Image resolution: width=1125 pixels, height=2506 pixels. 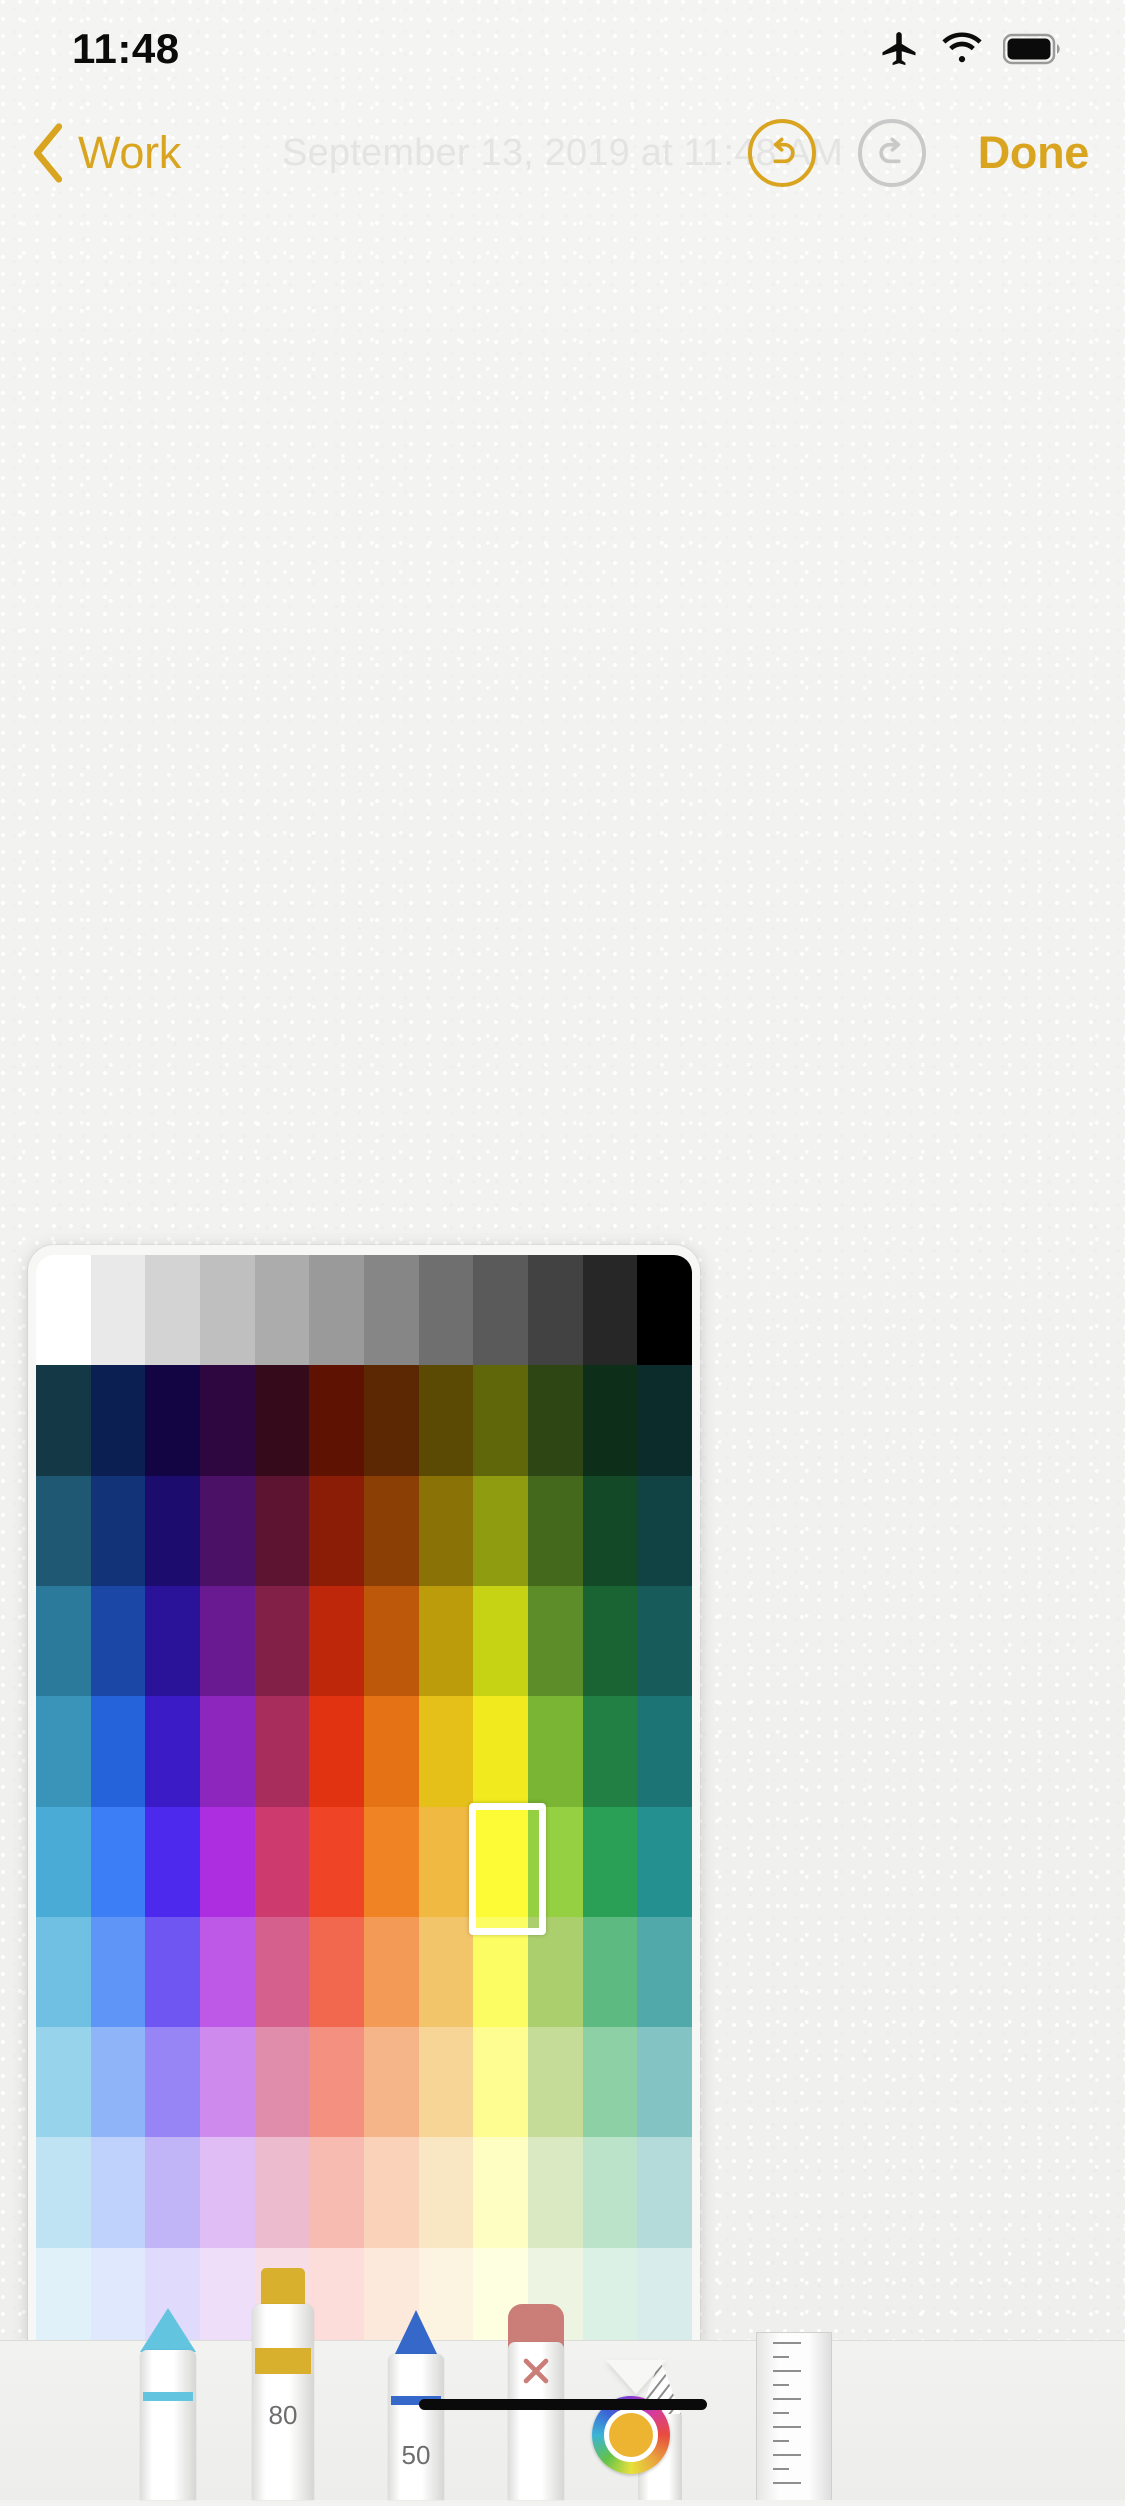 I want to click on color-swatch-selected, so click(x=507, y=1869).